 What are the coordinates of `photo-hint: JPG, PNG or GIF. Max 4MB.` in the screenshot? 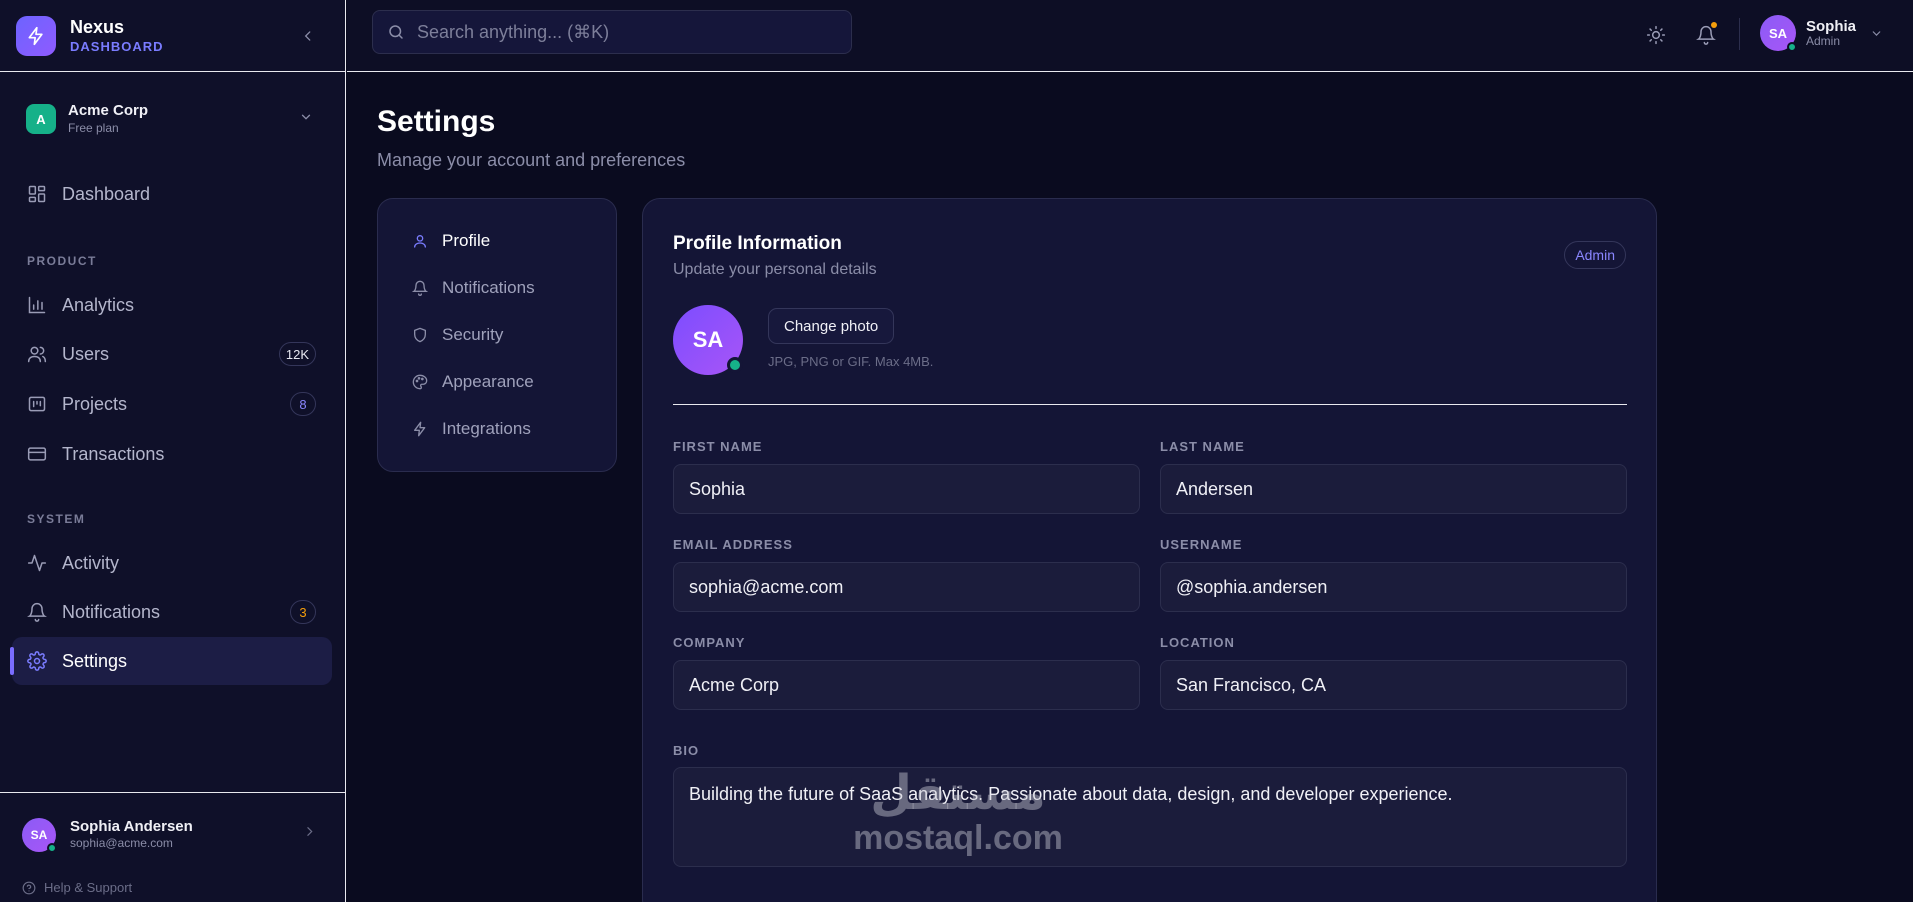 It's located at (851, 361).